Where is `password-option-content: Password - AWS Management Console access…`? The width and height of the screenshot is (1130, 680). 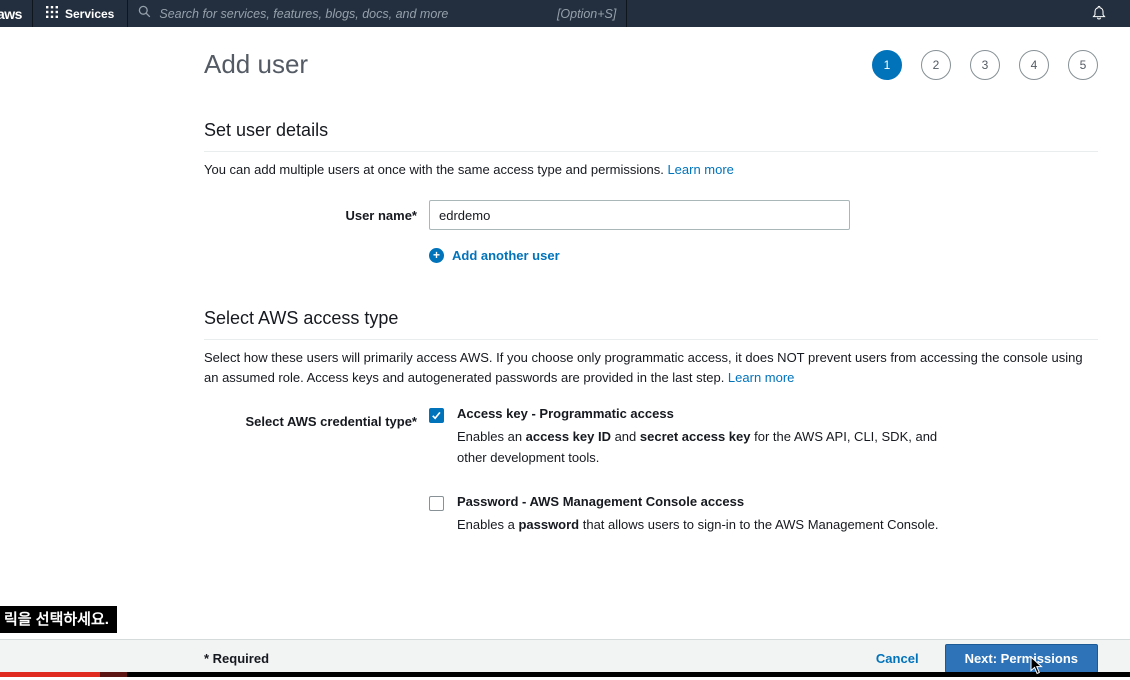 password-option-content: Password - AWS Management Console access… is located at coordinates (698, 514).